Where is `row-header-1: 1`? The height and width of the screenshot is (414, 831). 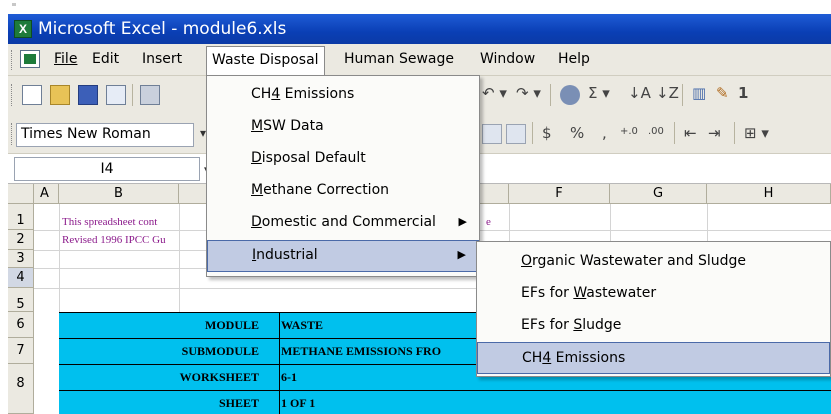 row-header-1: 1 is located at coordinates (21, 217).